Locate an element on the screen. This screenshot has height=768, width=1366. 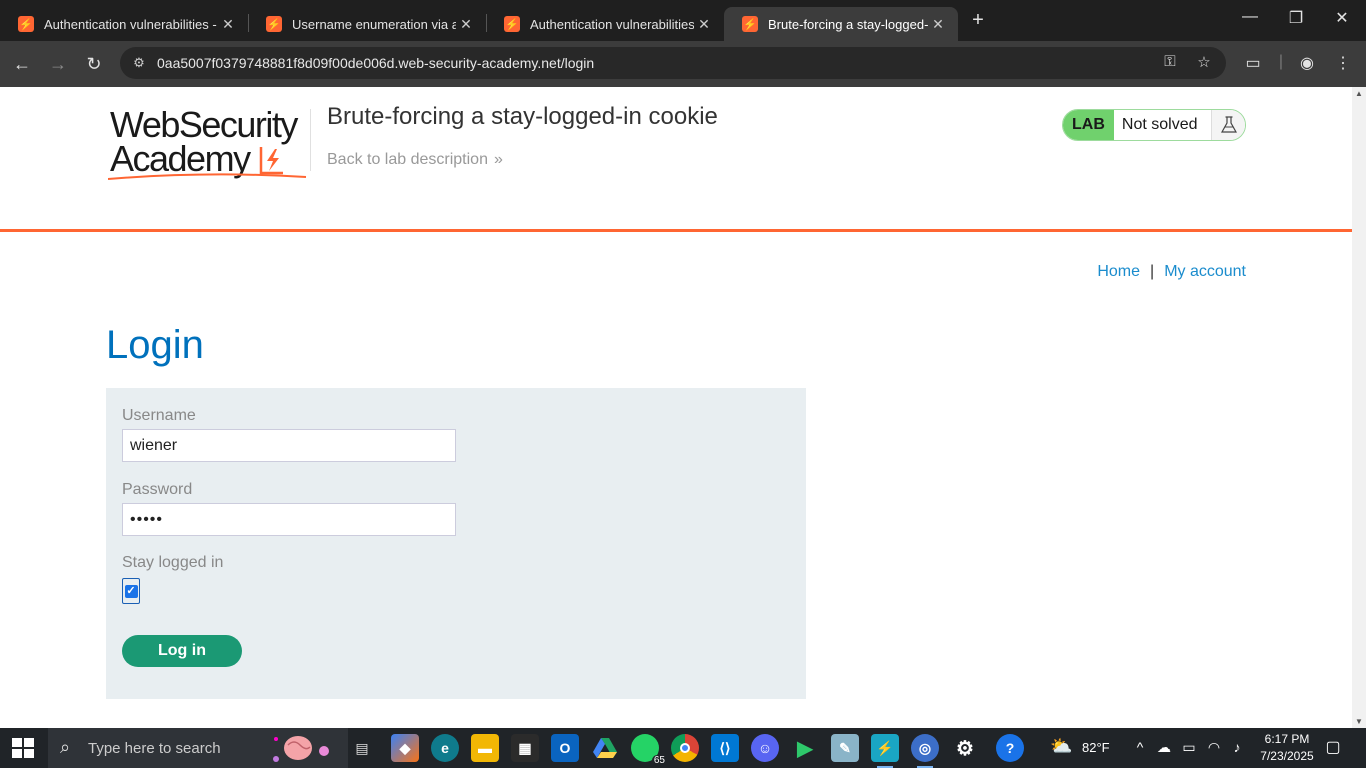
tab-username-enumeration: ⚡ Username enumeration via acco ✕ is located at coordinates (367, 24).